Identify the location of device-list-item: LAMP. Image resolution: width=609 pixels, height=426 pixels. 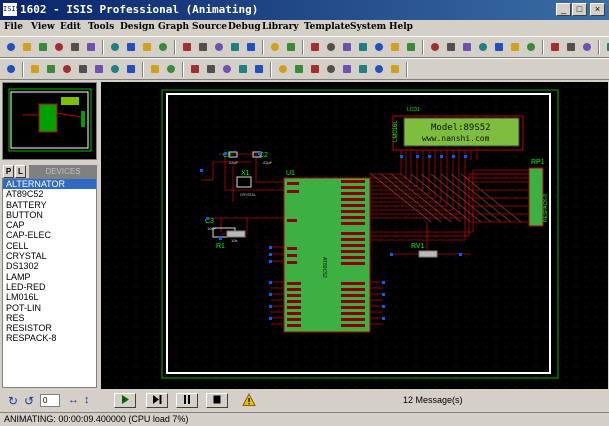
(49, 277).